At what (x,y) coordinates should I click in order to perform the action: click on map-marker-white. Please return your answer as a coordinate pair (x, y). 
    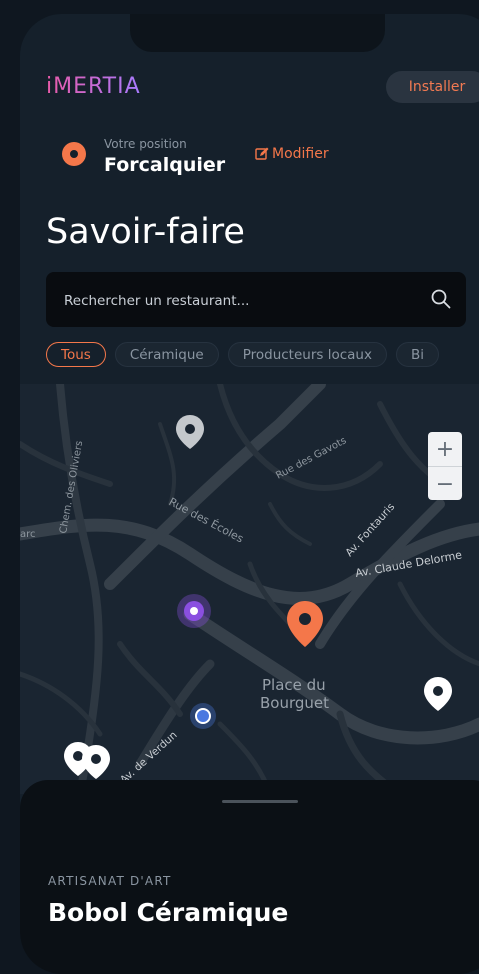
    Looking at the image, I should click on (438, 694).